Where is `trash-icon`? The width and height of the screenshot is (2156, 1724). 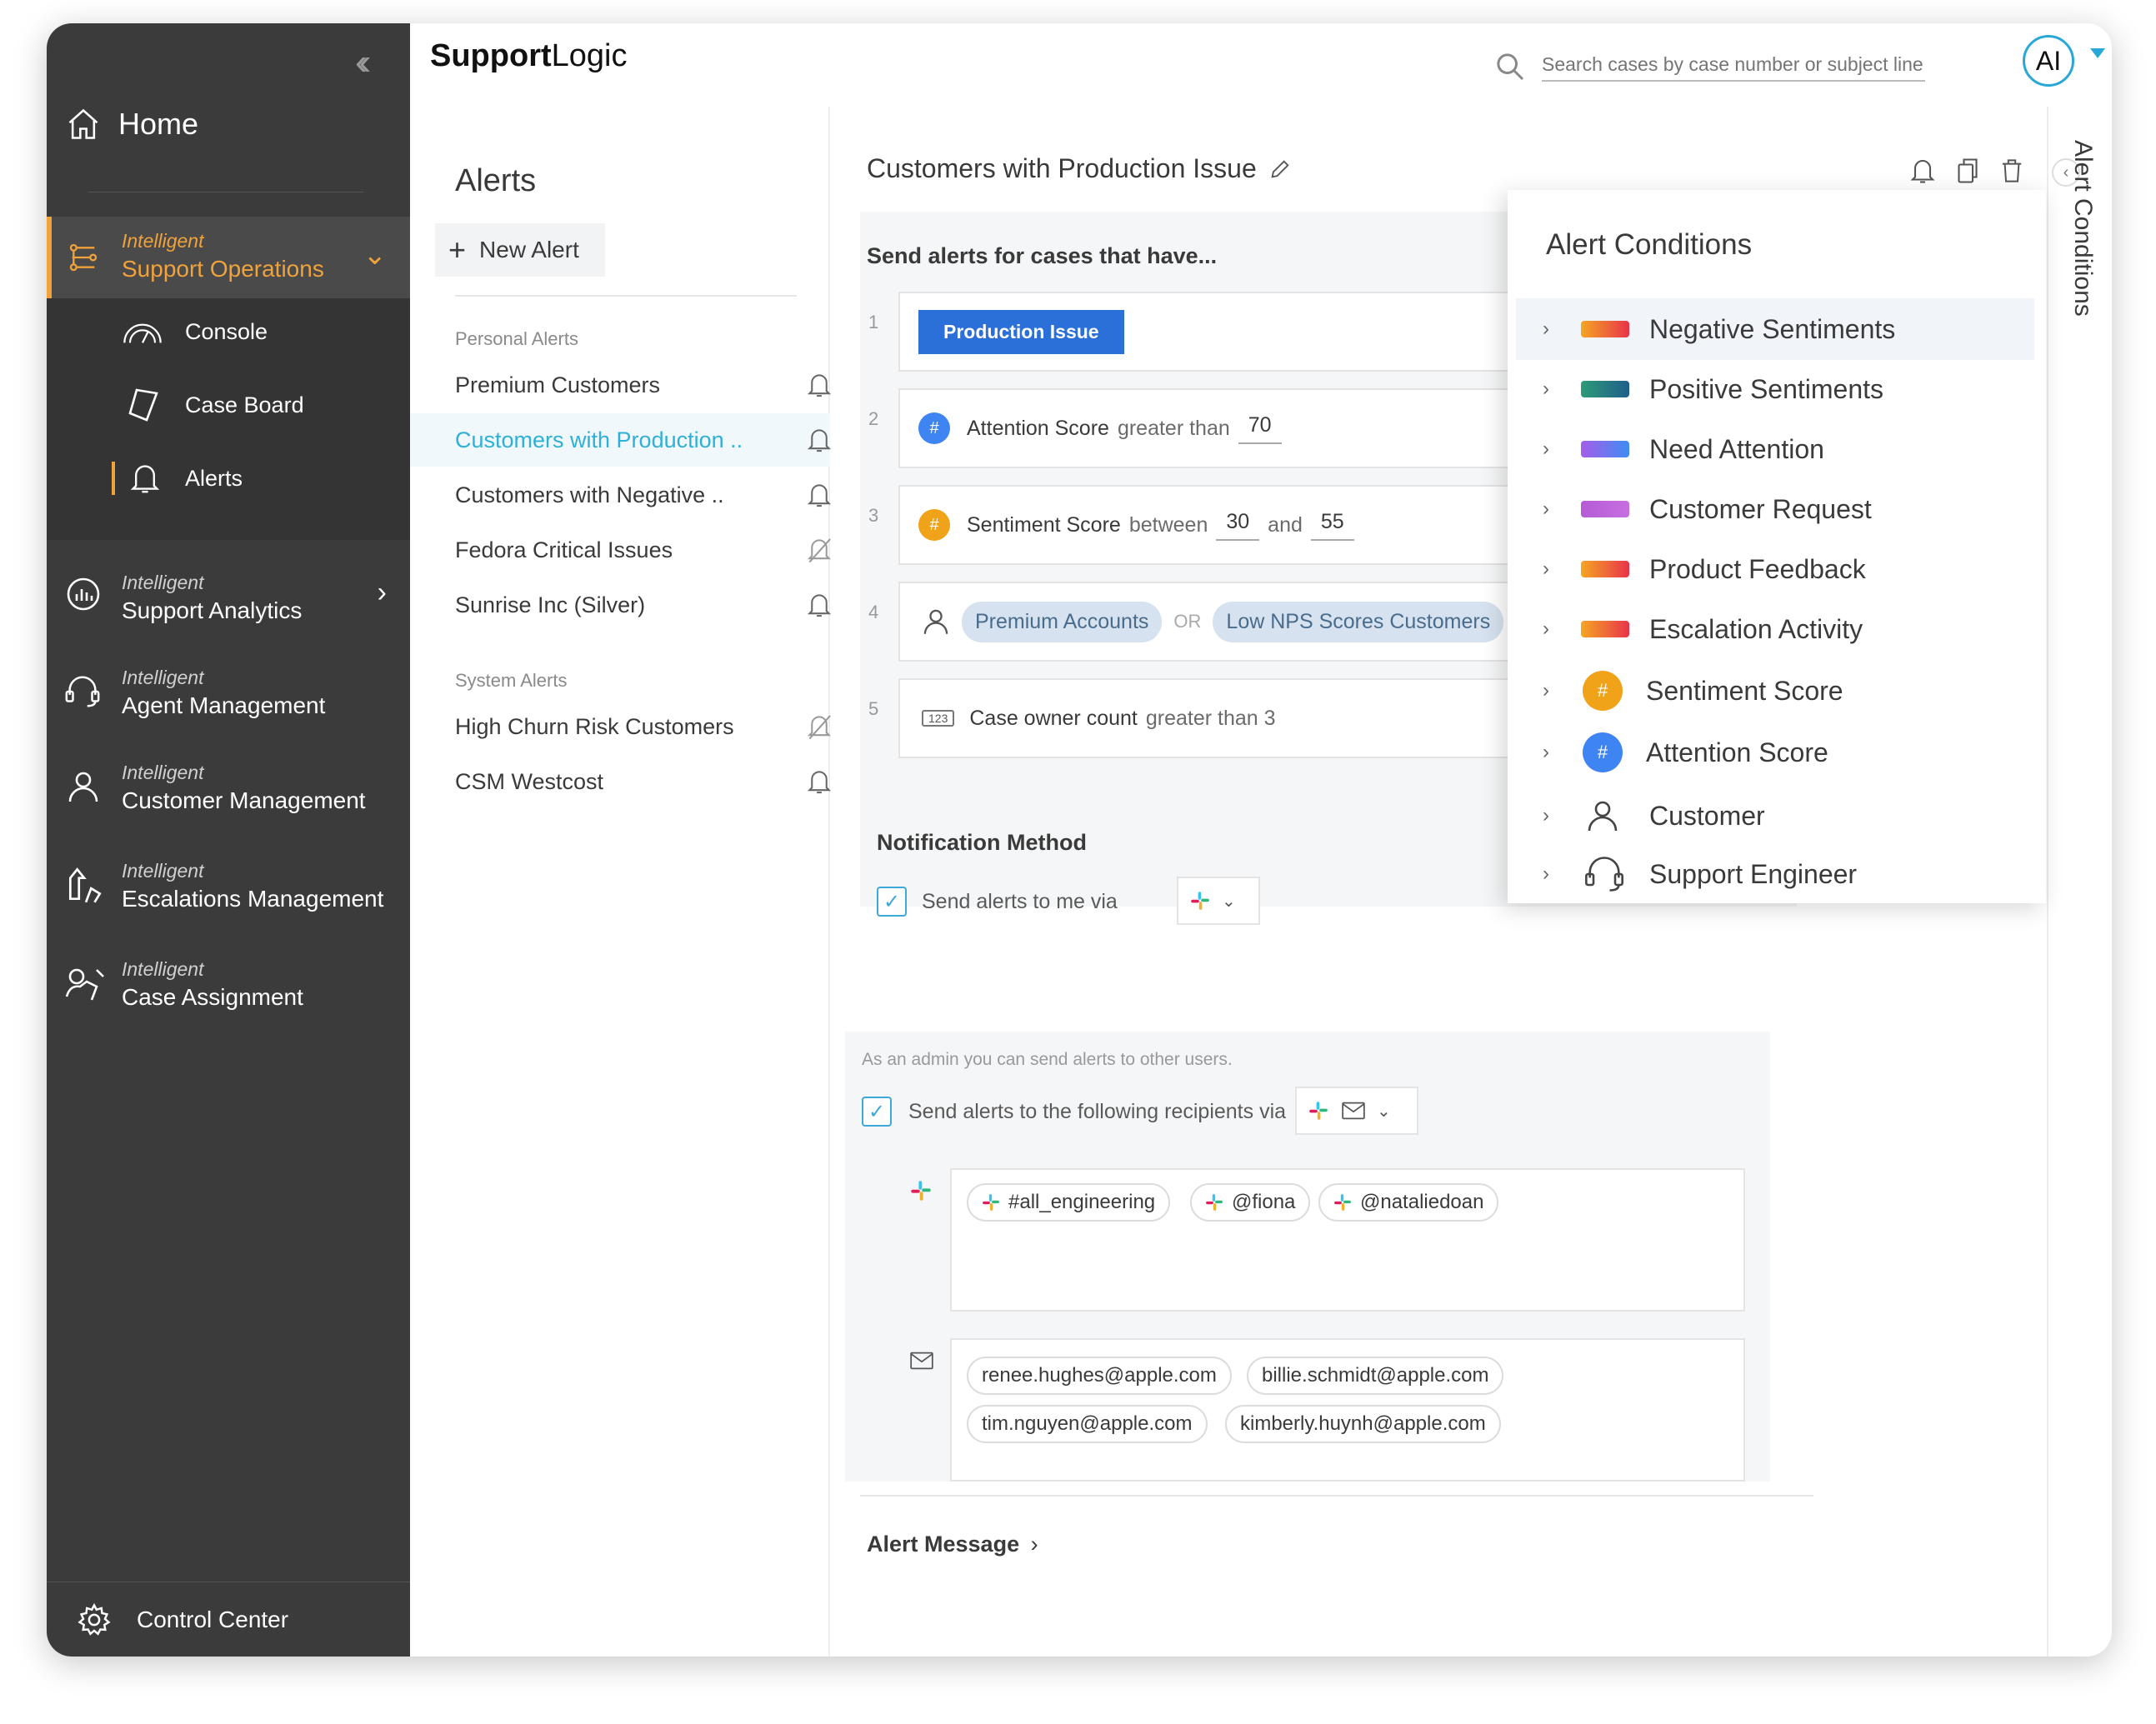
trash-icon is located at coordinates (2011, 171).